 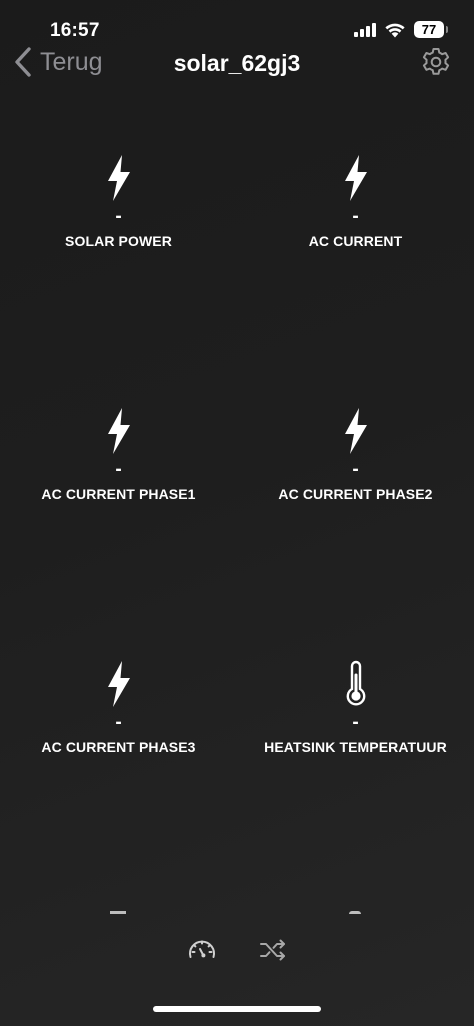 What do you see at coordinates (365, 29) in the screenshot?
I see `signal-icon` at bounding box center [365, 29].